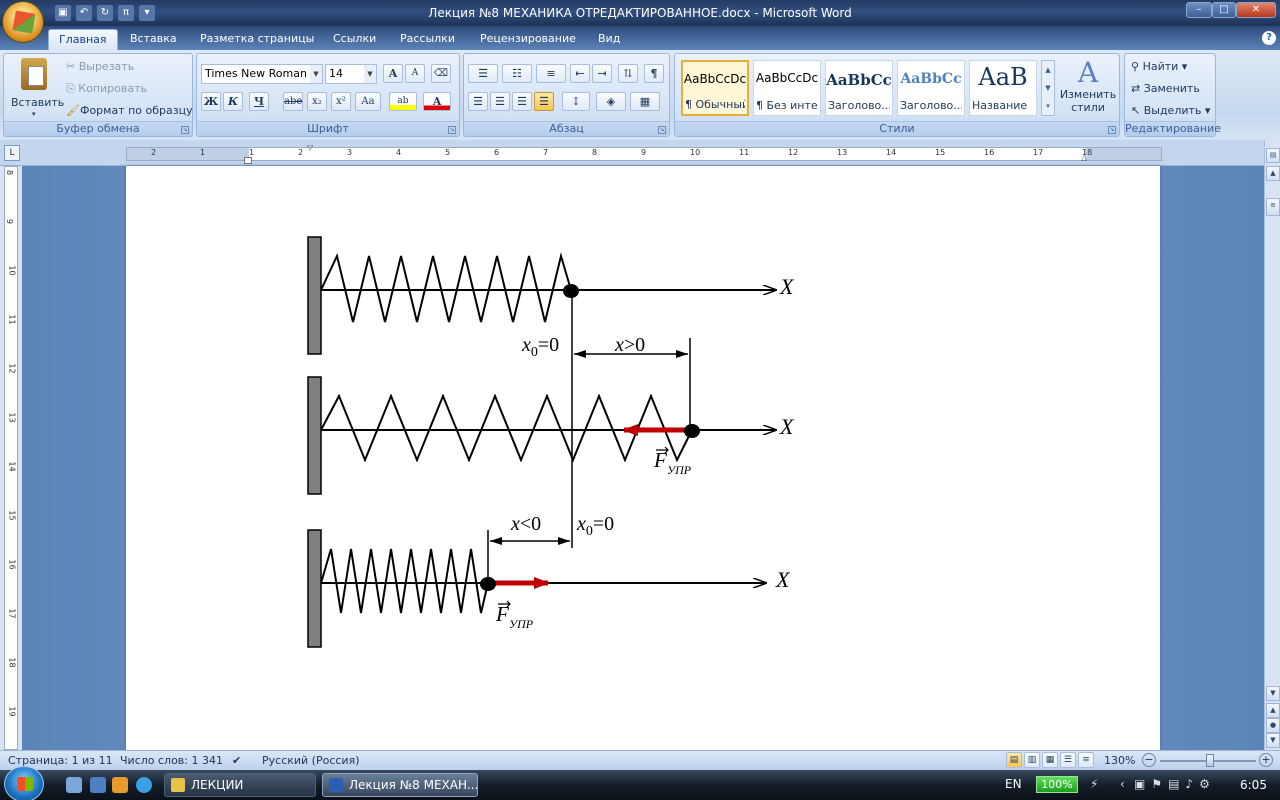 The height and width of the screenshot is (800, 1280). Describe the element at coordinates (1273, 173) in the screenshot. I see `scroll-up-icon: ▲` at that location.